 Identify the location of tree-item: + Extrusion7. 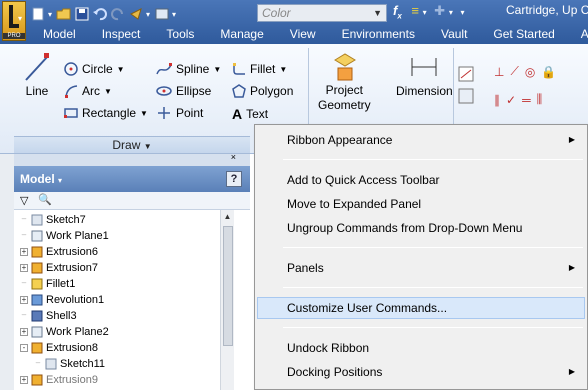
(59, 268).